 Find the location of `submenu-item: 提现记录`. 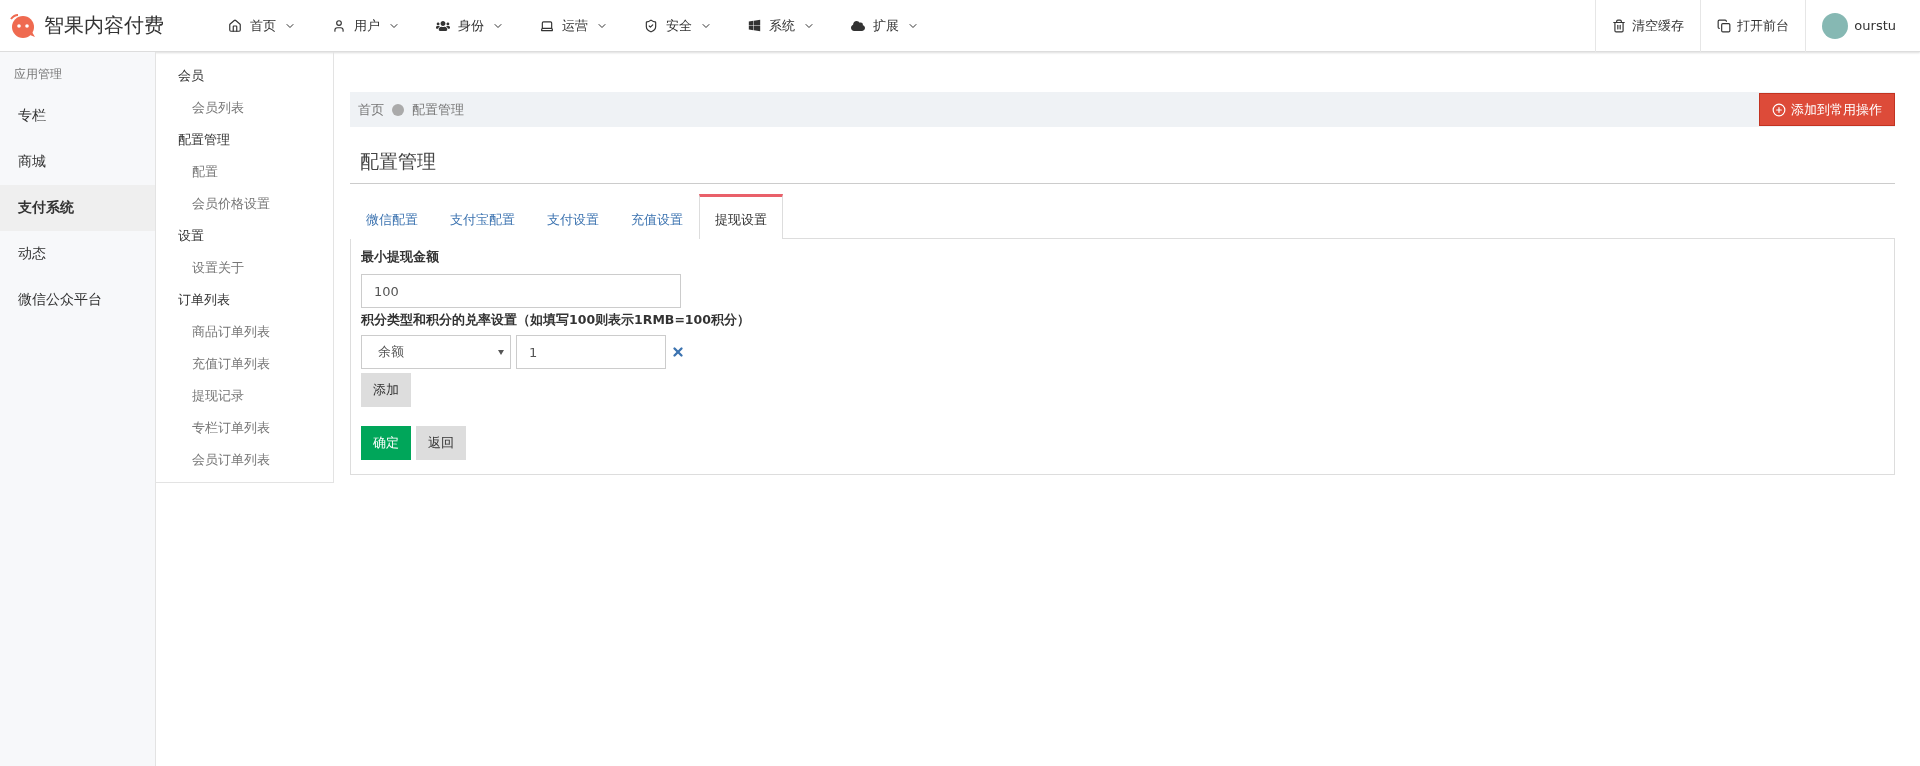

submenu-item: 提现记录 is located at coordinates (244, 396).